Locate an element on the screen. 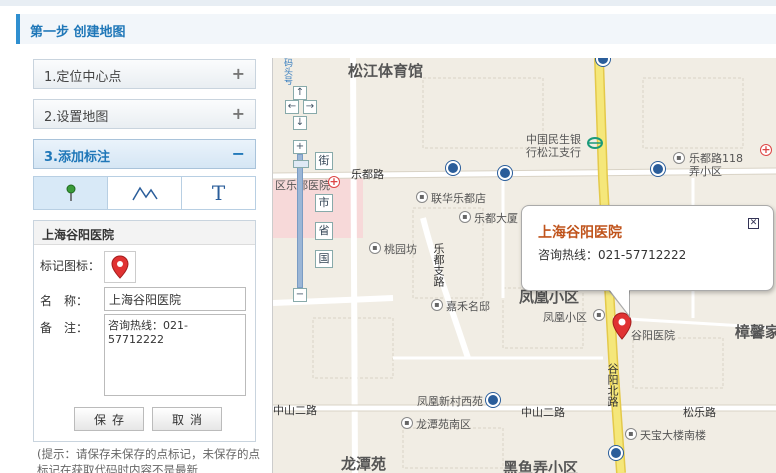  map-label: 凤凰新村西苑 is located at coordinates (450, 401).